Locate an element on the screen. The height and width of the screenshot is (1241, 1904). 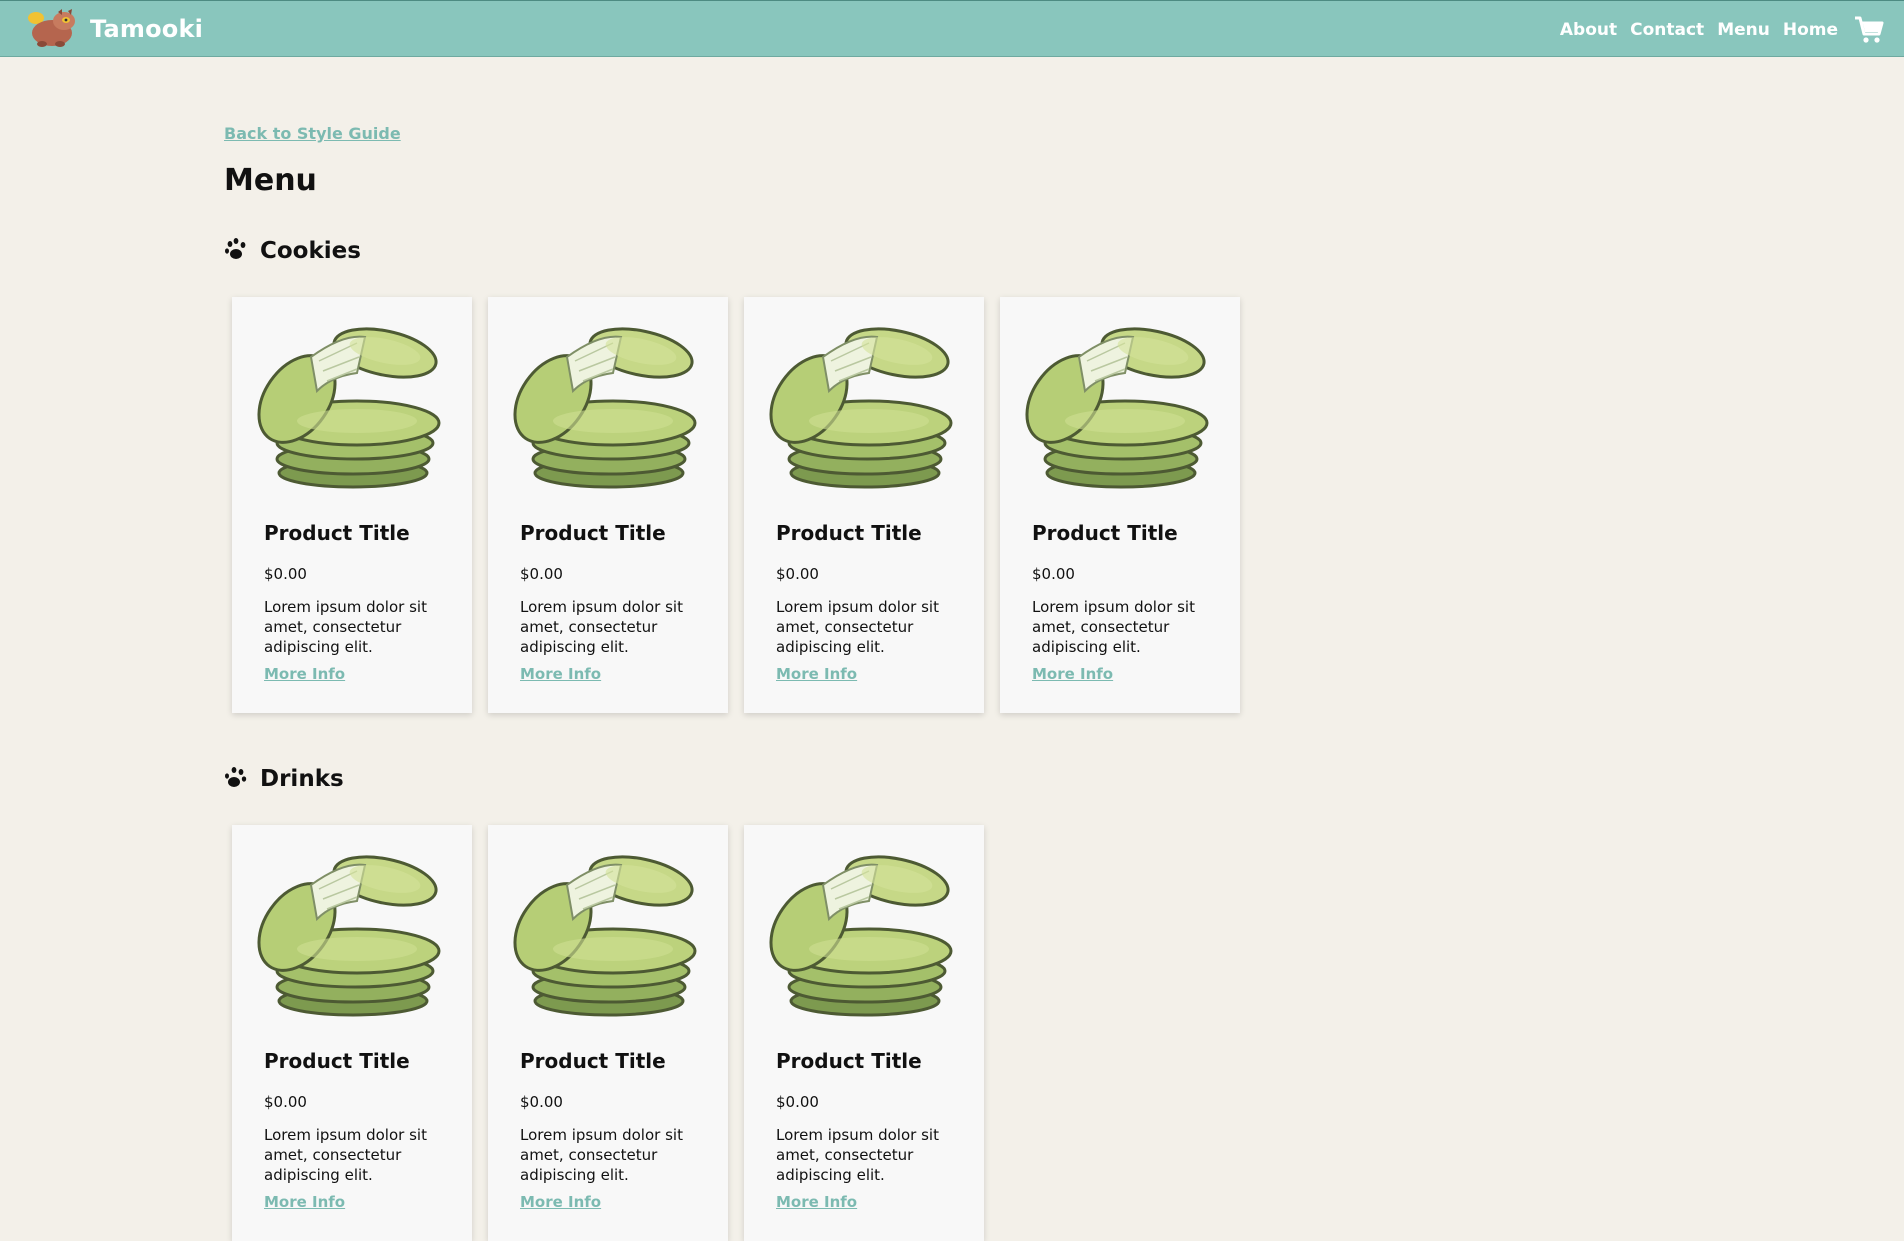
nav-home: Home is located at coordinates (1810, 30).